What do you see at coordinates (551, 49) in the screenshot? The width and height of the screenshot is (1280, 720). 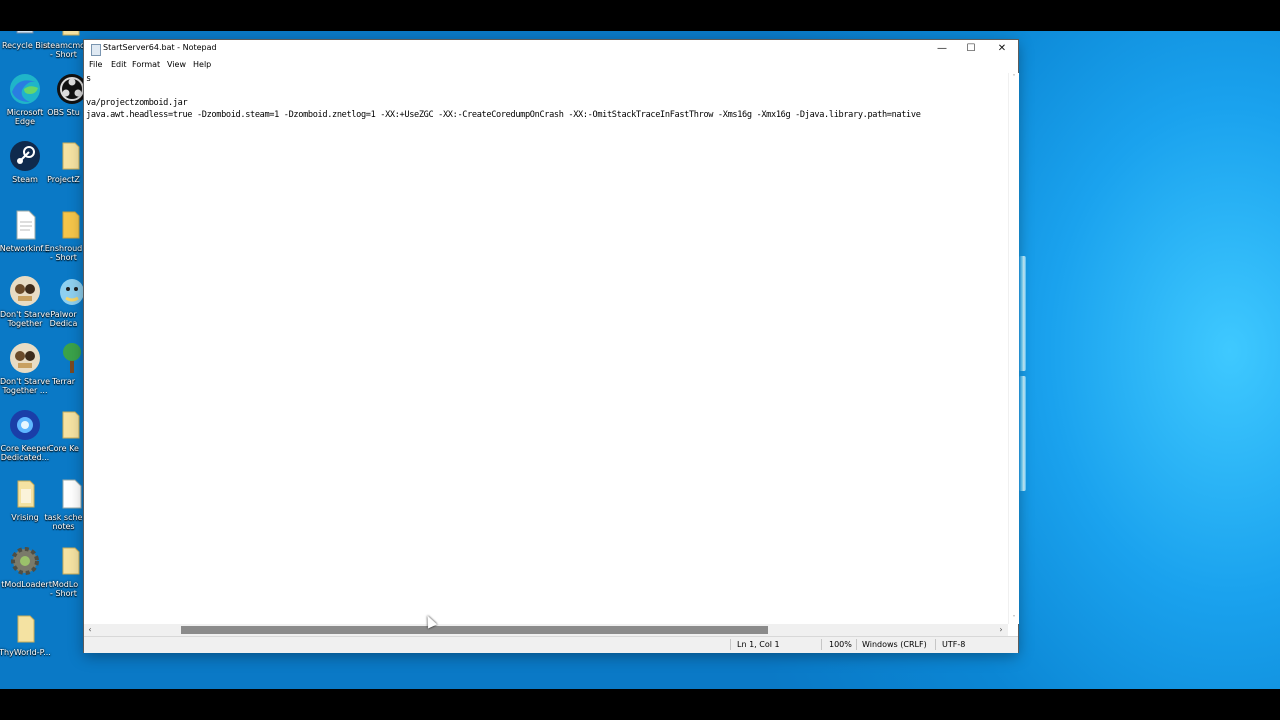 I see `title-bar: StartServer64.bat - Notepad — ☐ ✕` at bounding box center [551, 49].